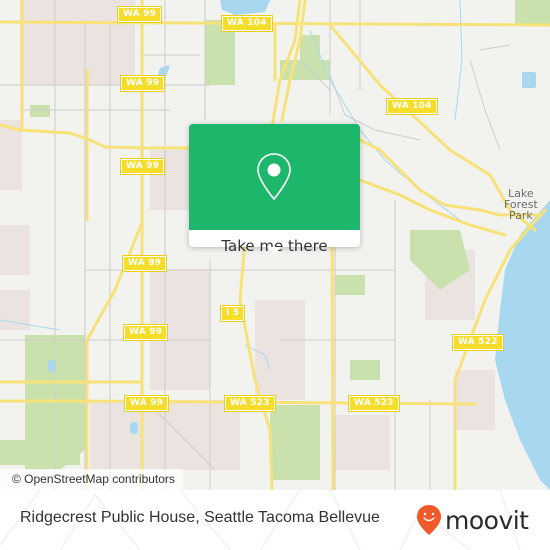 This screenshot has height=550, width=550. I want to click on place-label-lake-forest-park: Lake Forest Park, so click(521, 204).